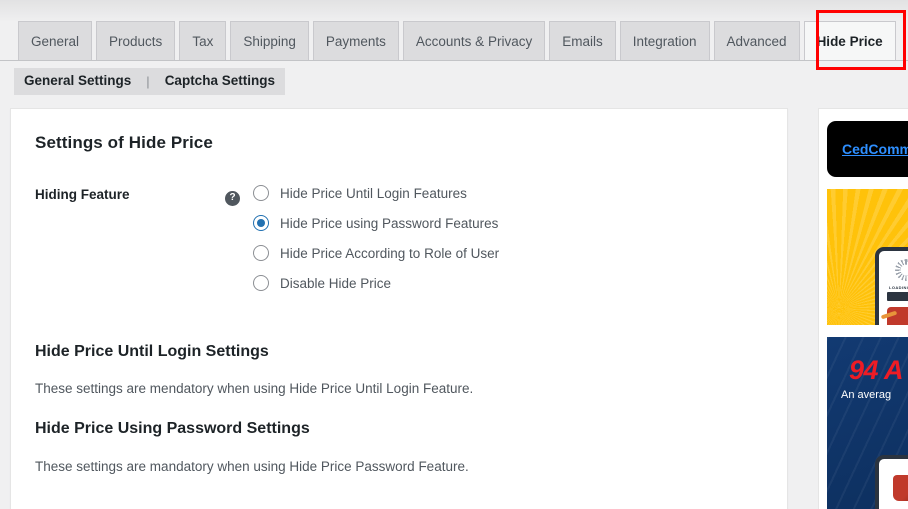 The height and width of the screenshot is (509, 908). Describe the element at coordinates (891, 482) in the screenshot. I see `device-mockup-icon` at that location.